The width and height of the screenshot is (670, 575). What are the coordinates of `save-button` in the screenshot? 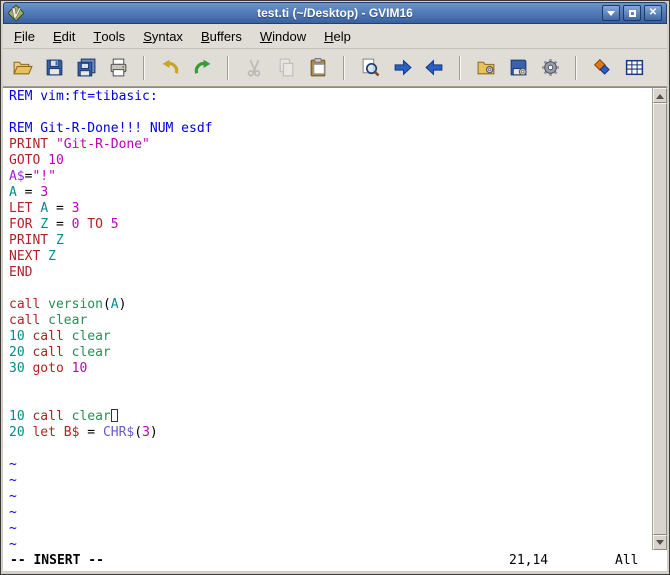 It's located at (54, 68).